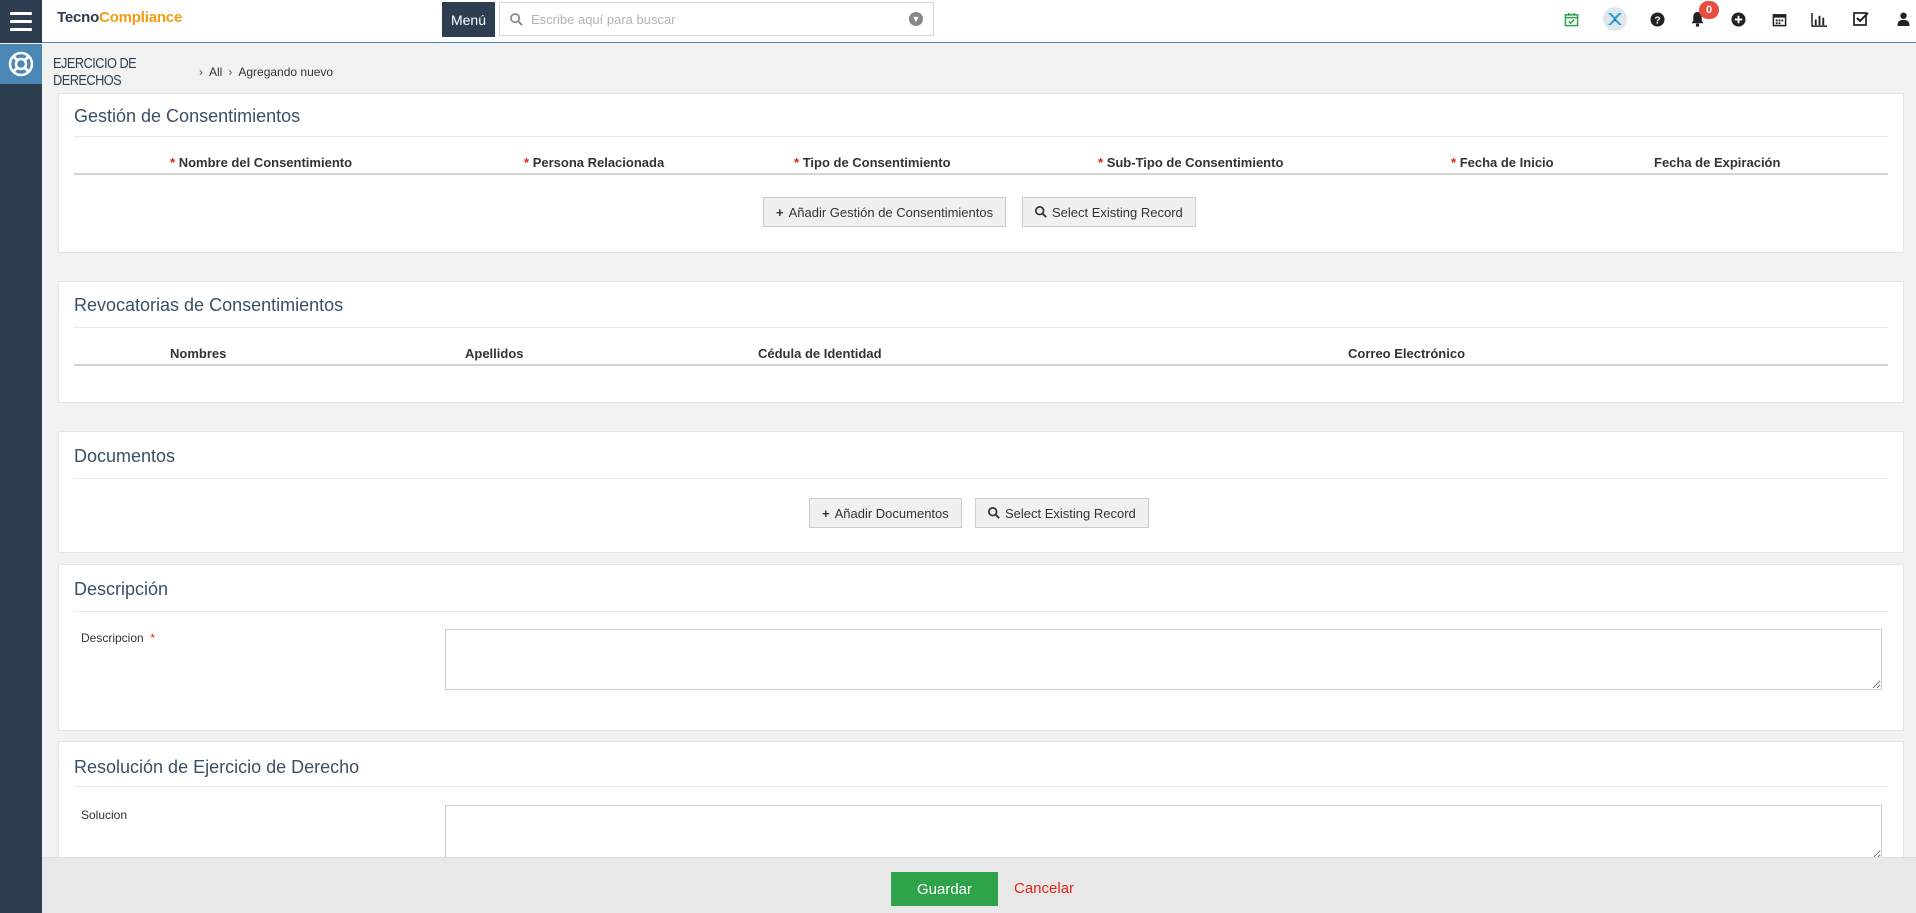 The width and height of the screenshot is (1916, 913). I want to click on description-textarea, so click(1163, 659).